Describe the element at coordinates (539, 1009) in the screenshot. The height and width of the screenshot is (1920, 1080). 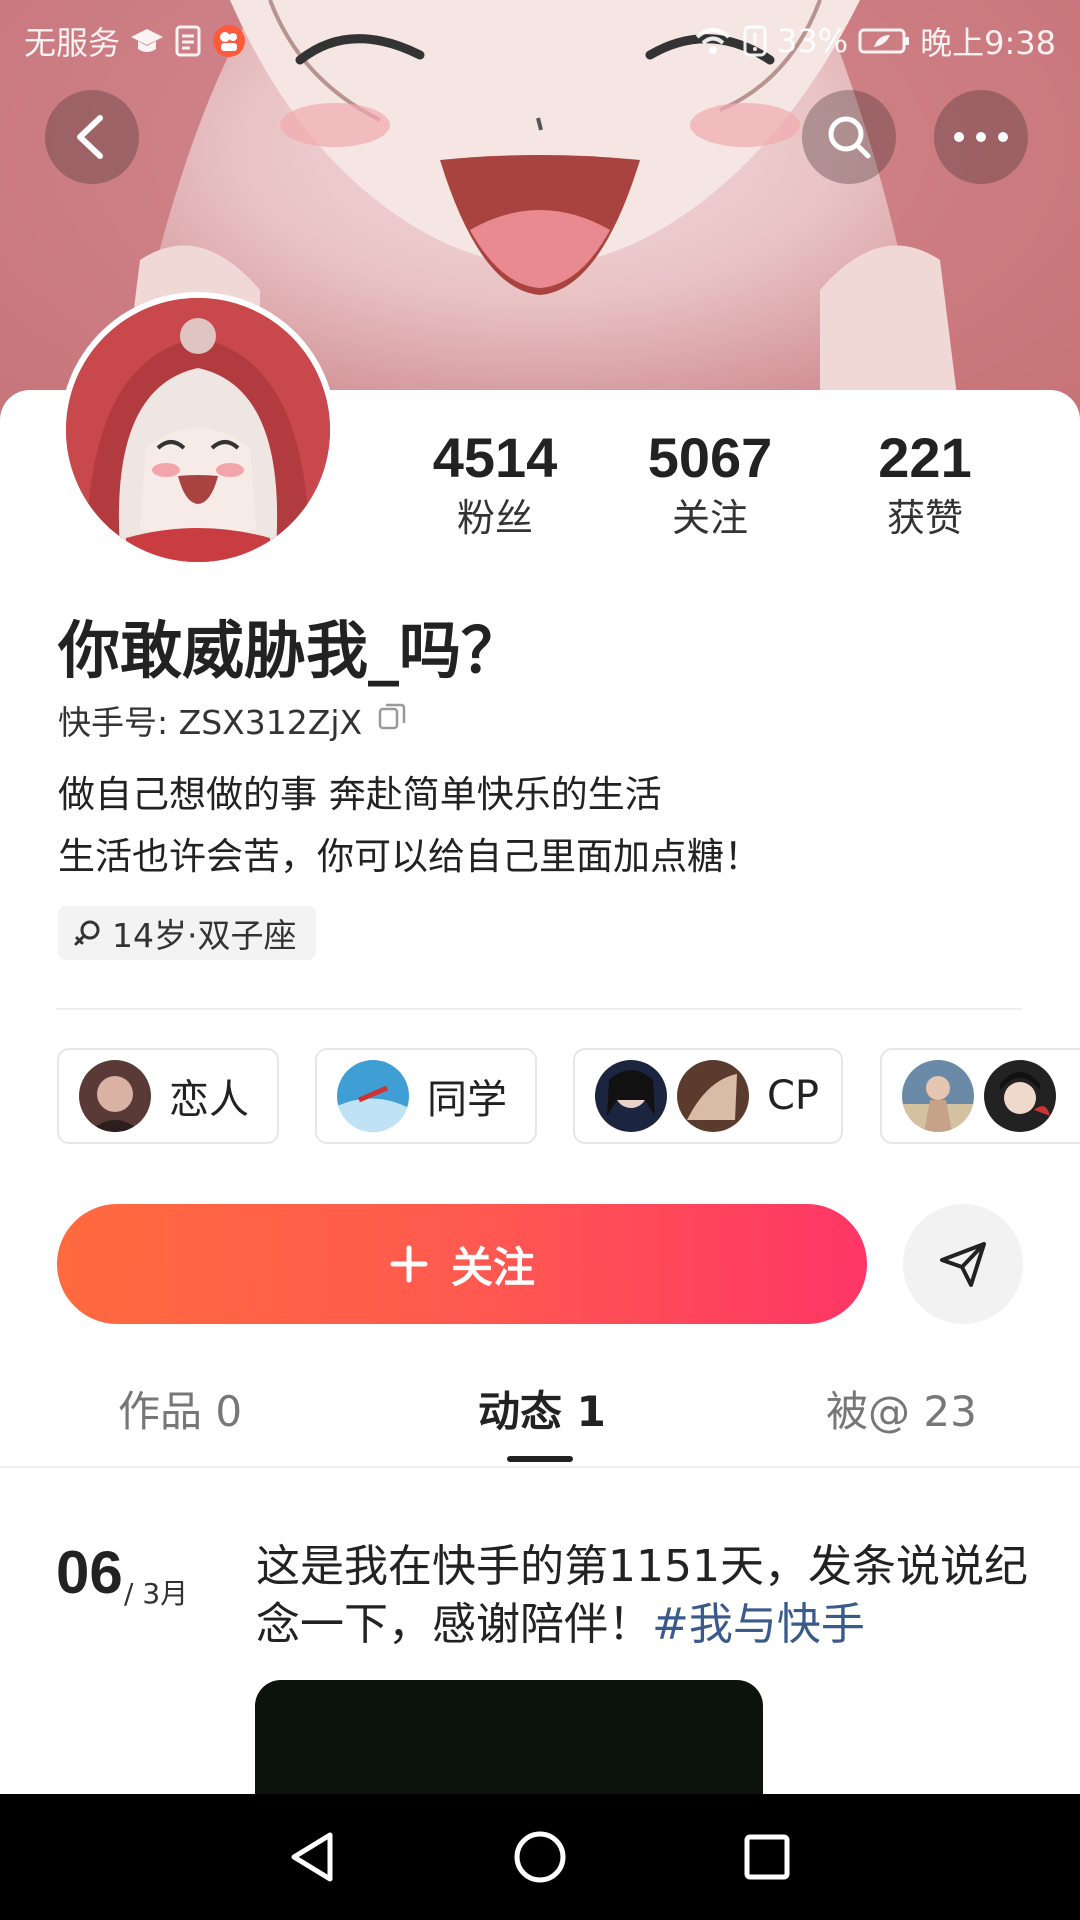
I see `section-divider` at that location.